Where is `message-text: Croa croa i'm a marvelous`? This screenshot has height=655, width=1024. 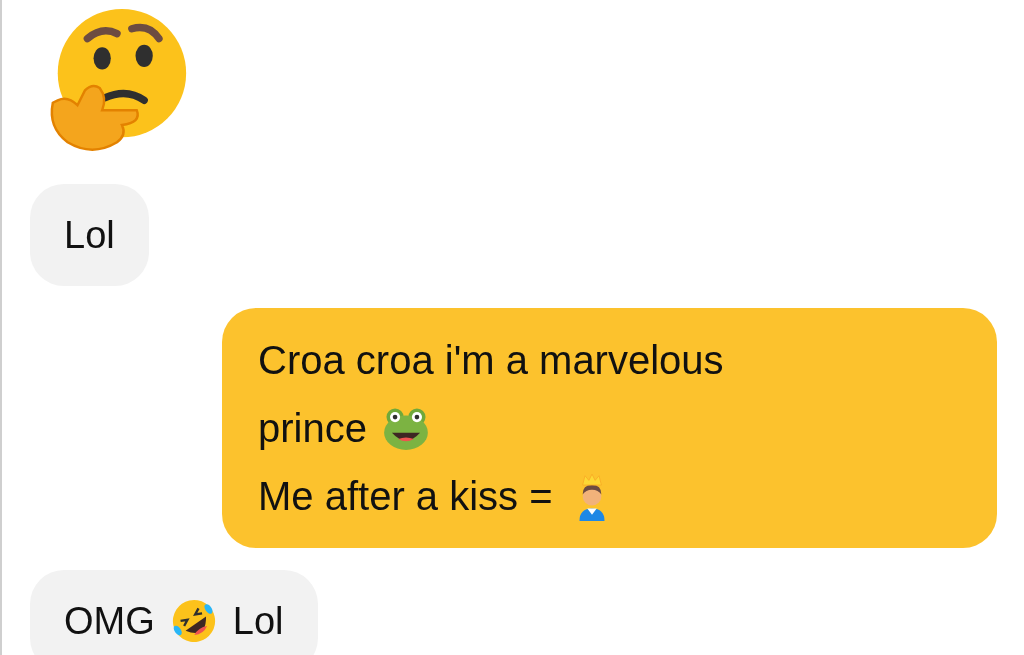 message-text: Croa croa i'm a marvelous is located at coordinates (491, 360).